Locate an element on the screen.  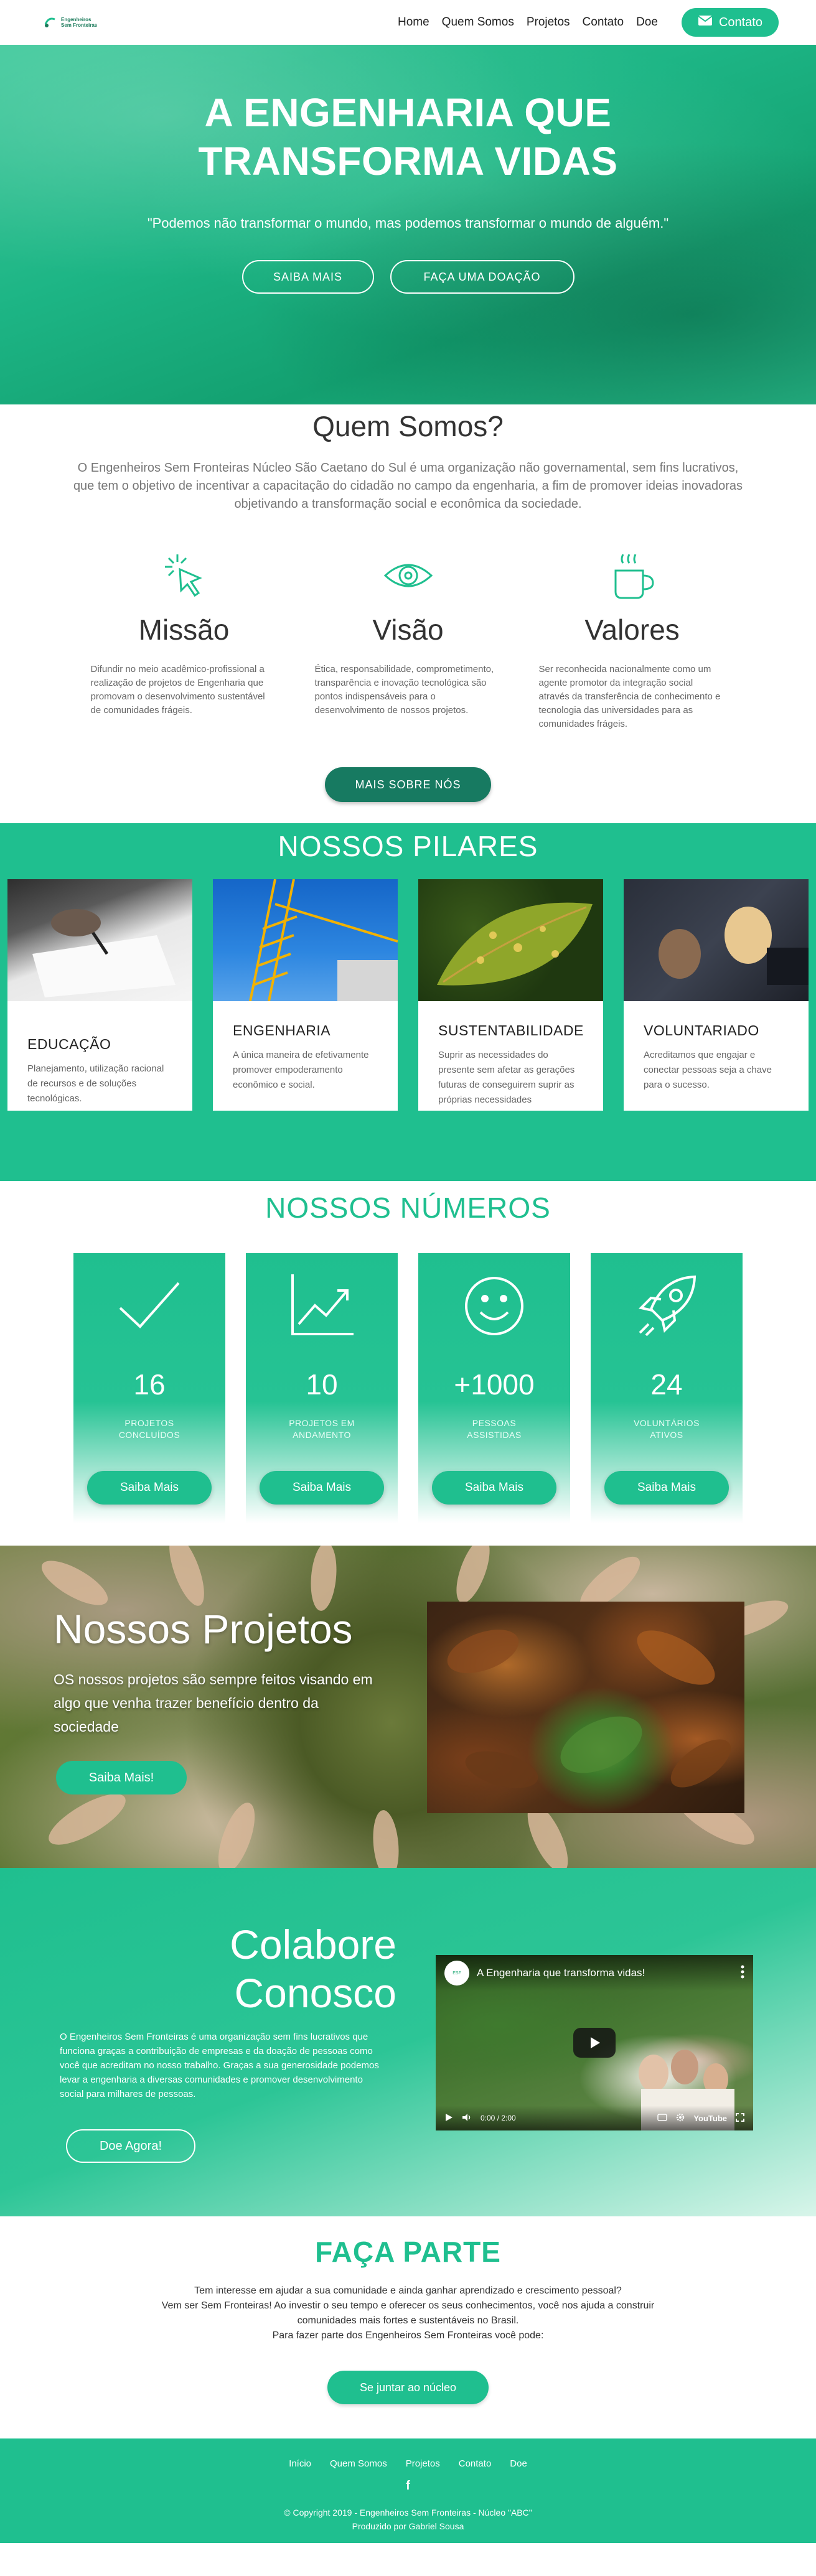
faca-parte-title: FAÇA PARTE is located at coordinates (408, 2252).